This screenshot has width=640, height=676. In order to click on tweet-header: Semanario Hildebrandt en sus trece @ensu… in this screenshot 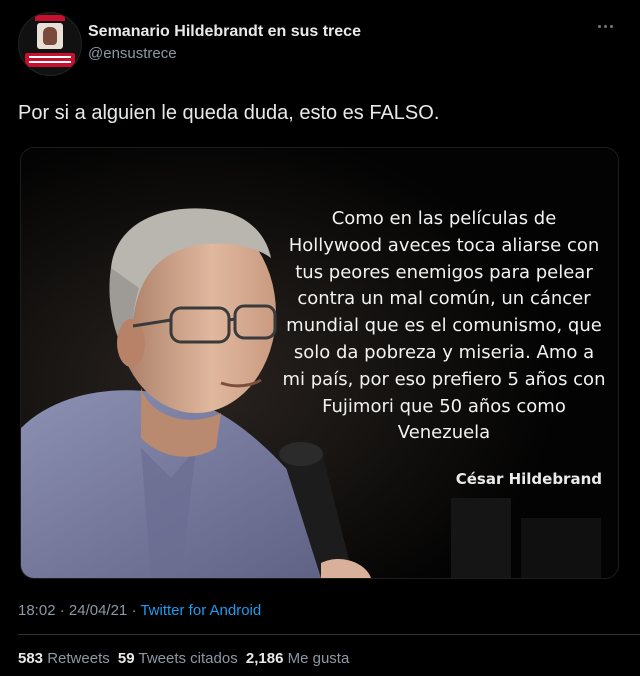, I will do `click(320, 44)`.